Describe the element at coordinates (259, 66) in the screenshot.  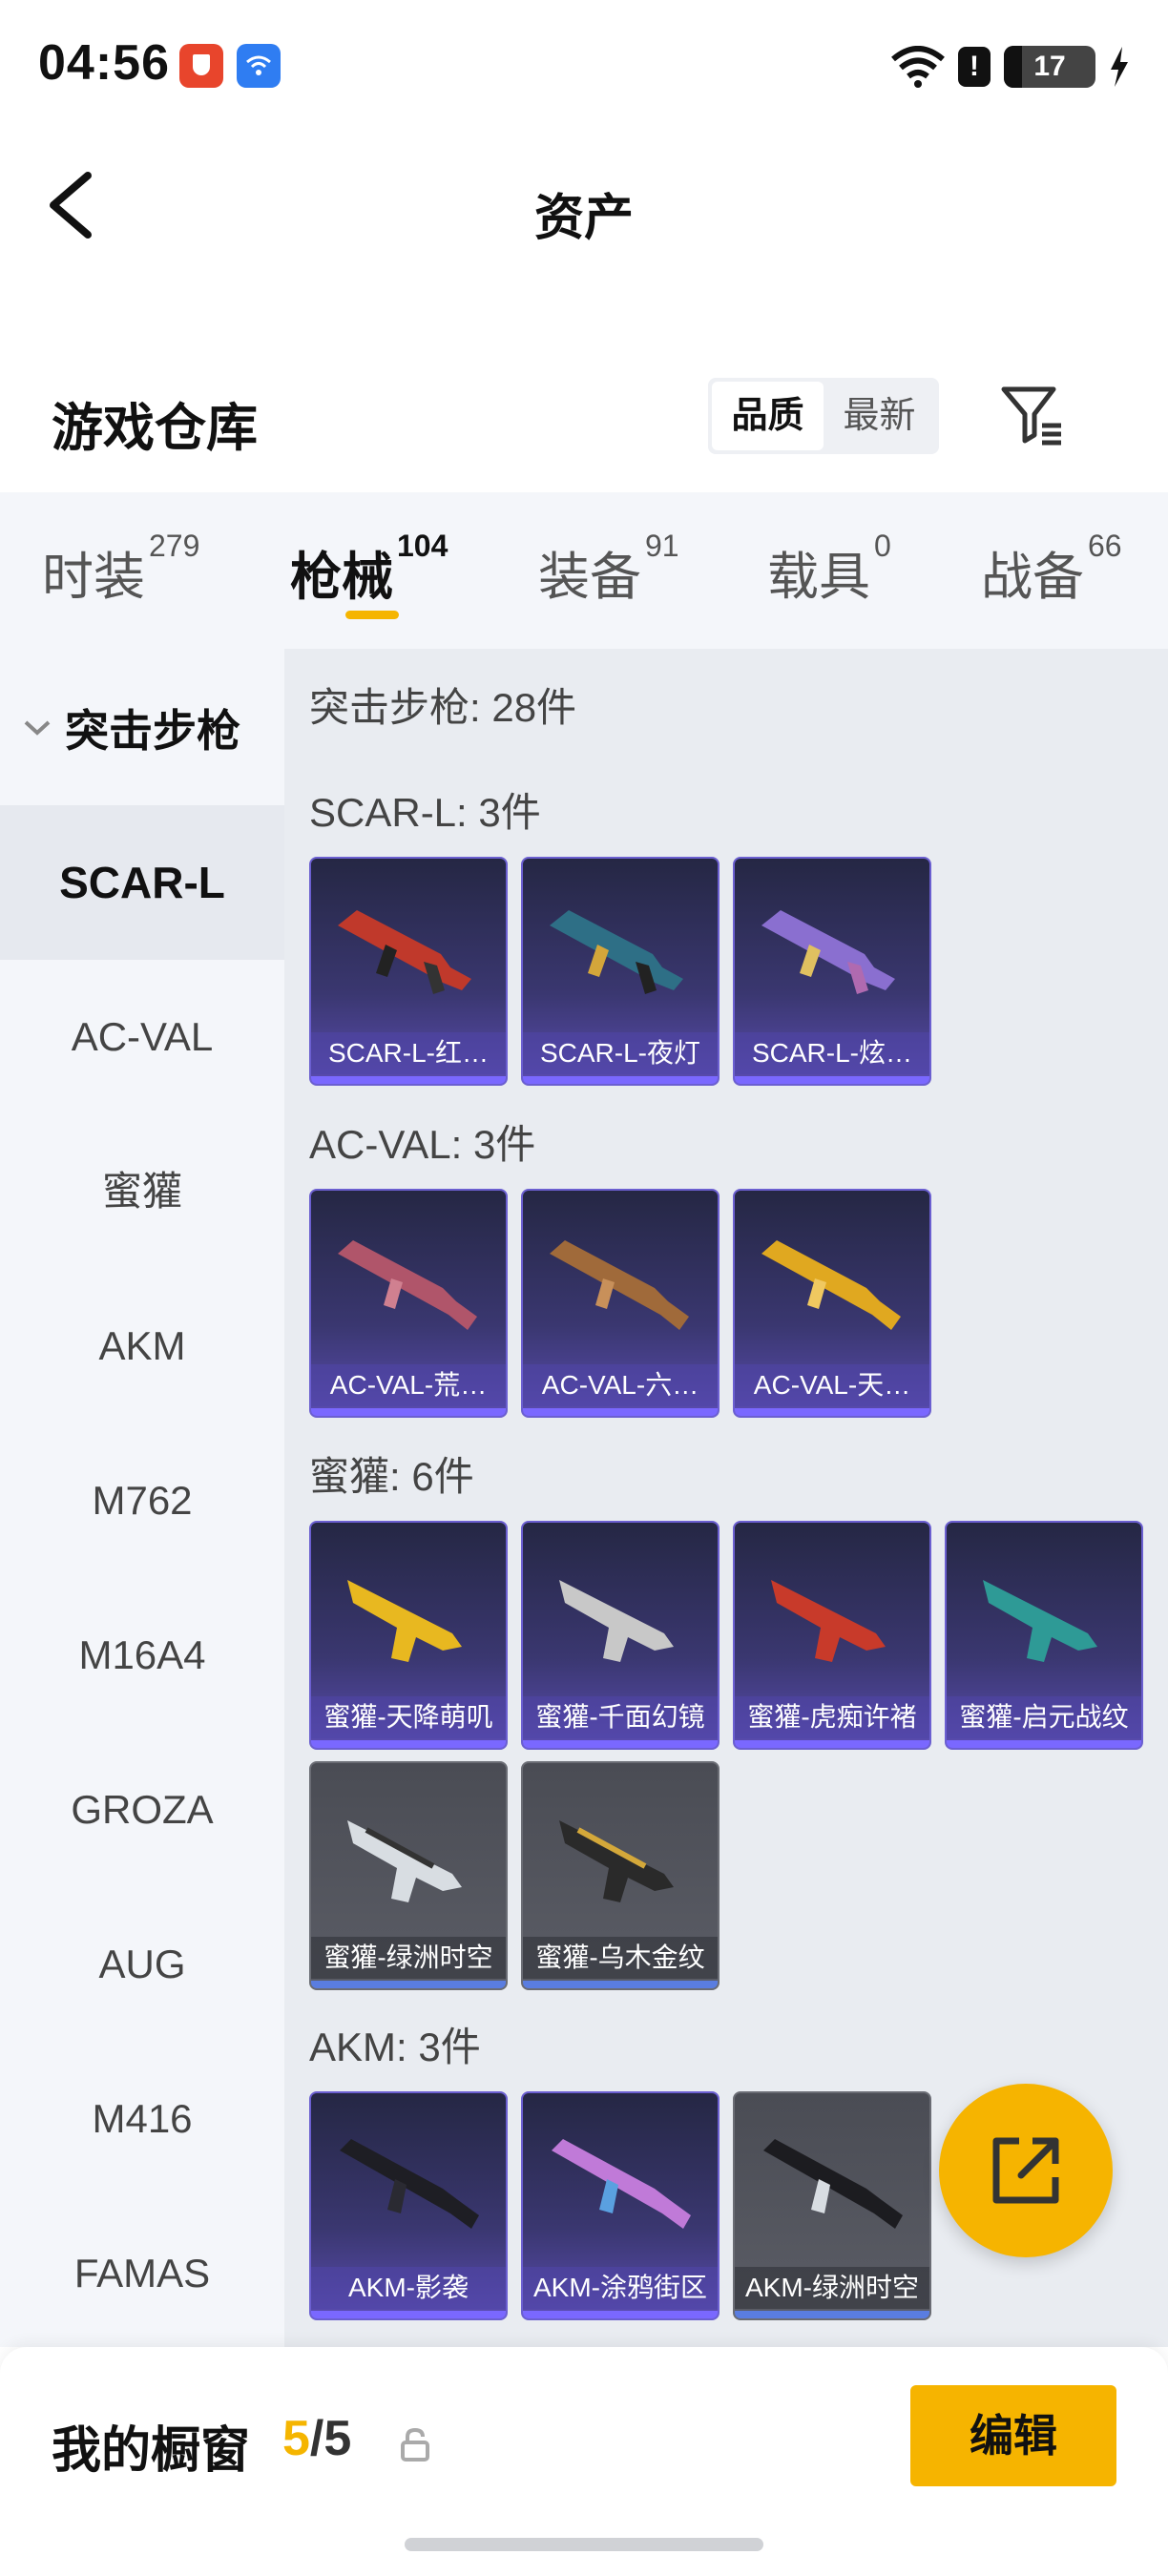
I see `wifi-app-icon` at that location.